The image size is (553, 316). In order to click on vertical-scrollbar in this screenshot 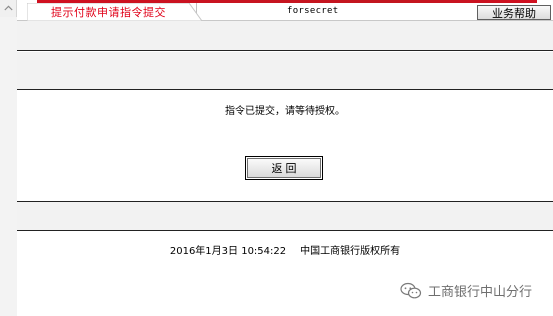, I will do `click(8, 158)`.